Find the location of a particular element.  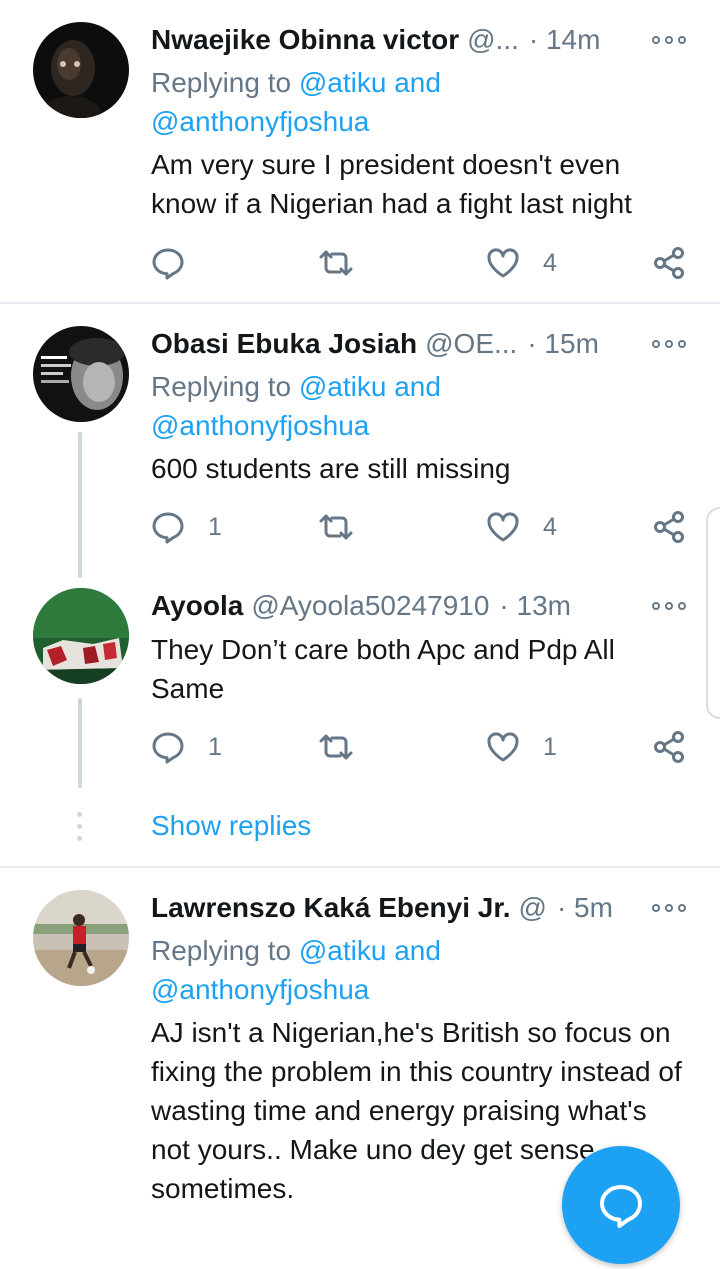

tweet-header: Ayoola @Ayoola50247910 · 13m is located at coordinates (389, 606).